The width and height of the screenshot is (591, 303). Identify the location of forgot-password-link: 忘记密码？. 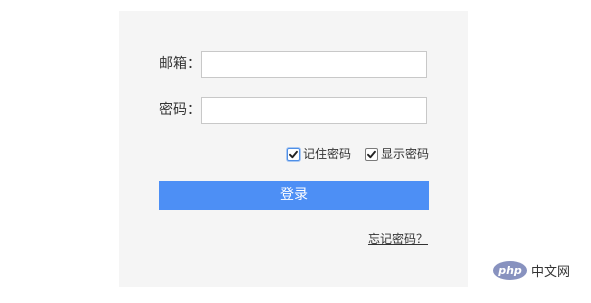
(398, 239).